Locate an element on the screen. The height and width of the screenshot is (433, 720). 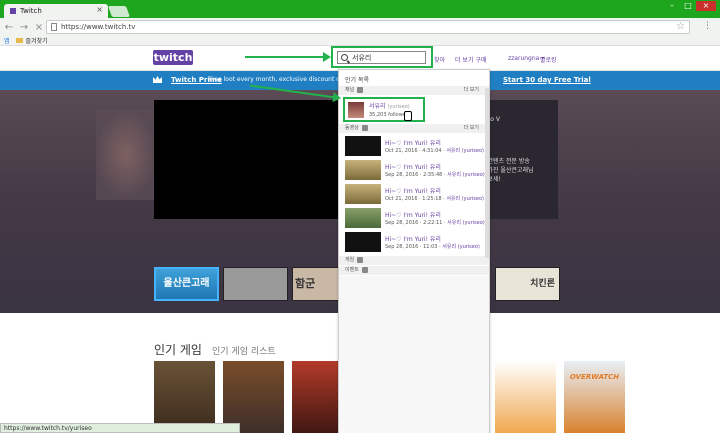
channel-name: 서유리 (yuriseo) is located at coordinates (389, 106).